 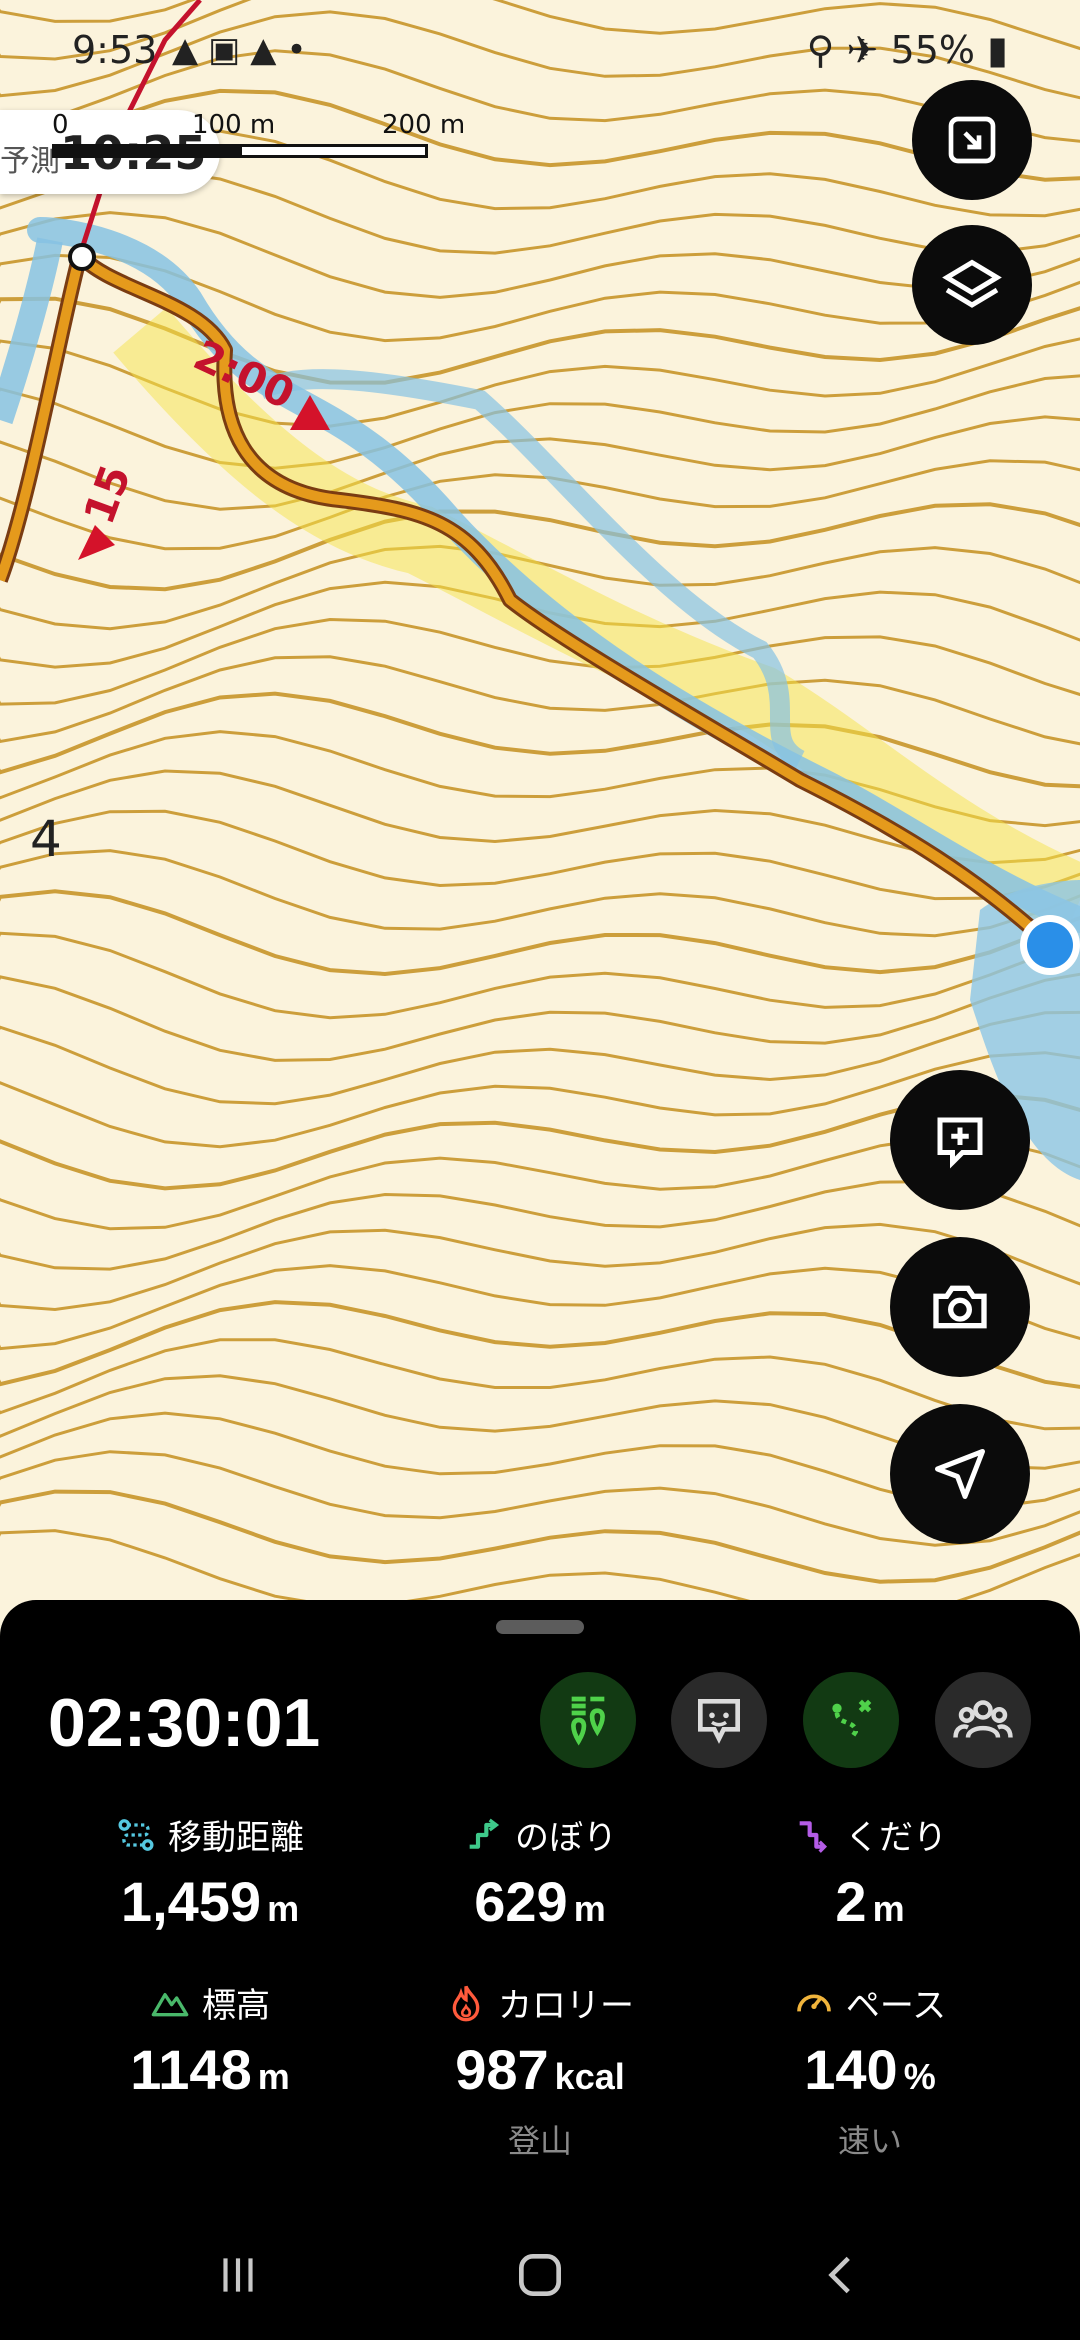 I want to click on scale-bar: 0 100 m 200 m, so click(x=262, y=135).